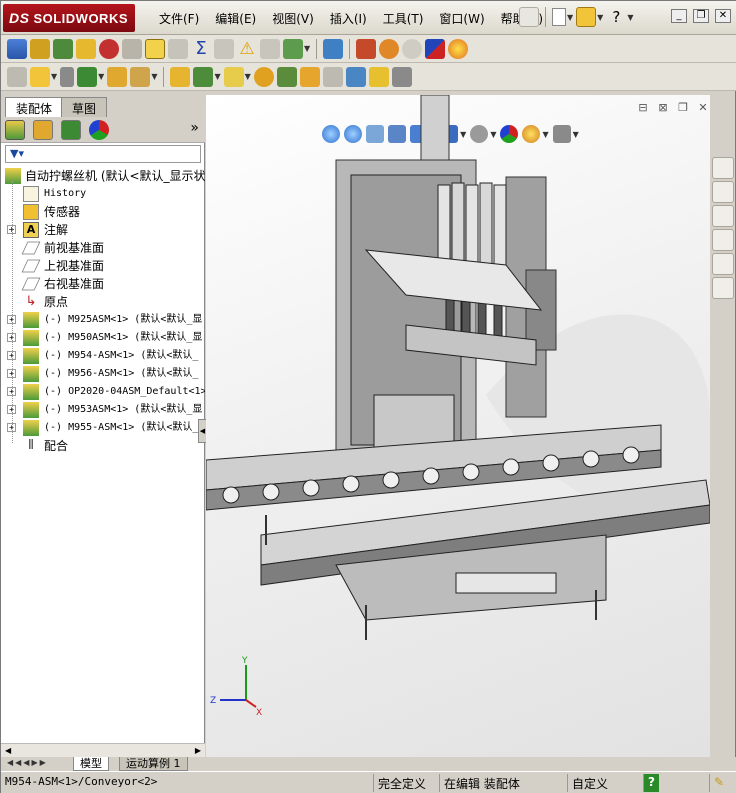 The width and height of the screenshot is (736, 793). What do you see at coordinates (270, 48) in the screenshot?
I see `clearance-icon` at bounding box center [270, 48].